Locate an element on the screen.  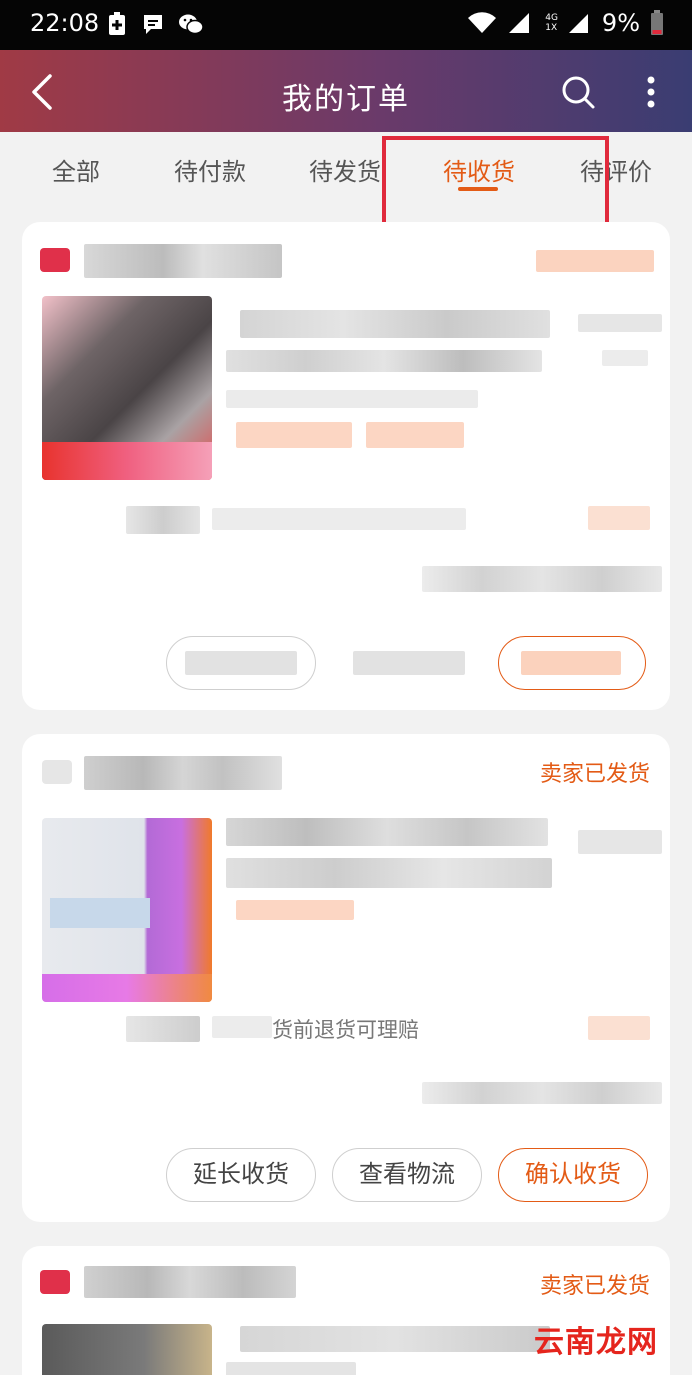
more-icon is located at coordinates (651, 92).